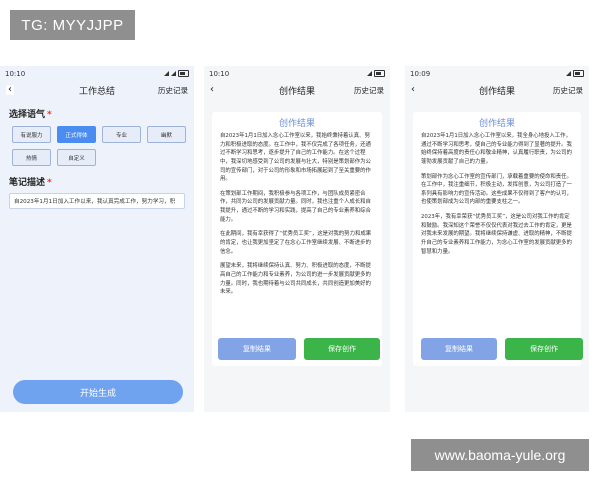 This screenshot has height=480, width=600. Describe the element at coordinates (101, 181) in the screenshot. I see `note-section-label: 笔记描述 *` at that location.